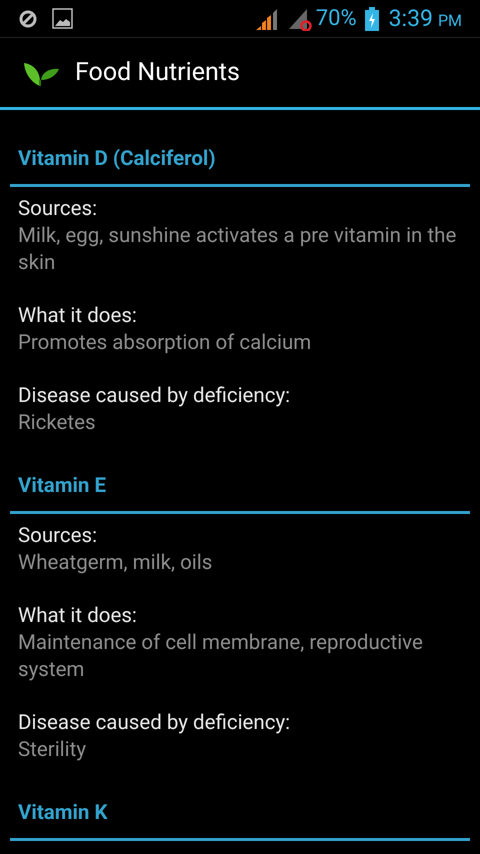 The height and width of the screenshot is (854, 480). I want to click on section-title: Vitamin K, so click(63, 813).